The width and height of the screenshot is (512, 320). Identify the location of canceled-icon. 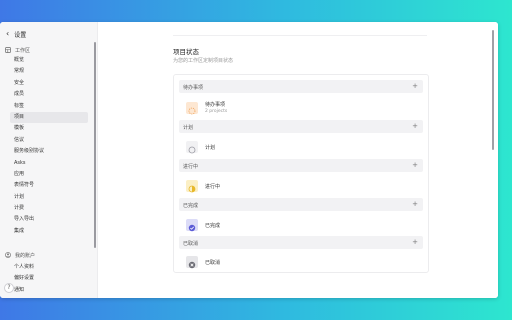
(192, 262).